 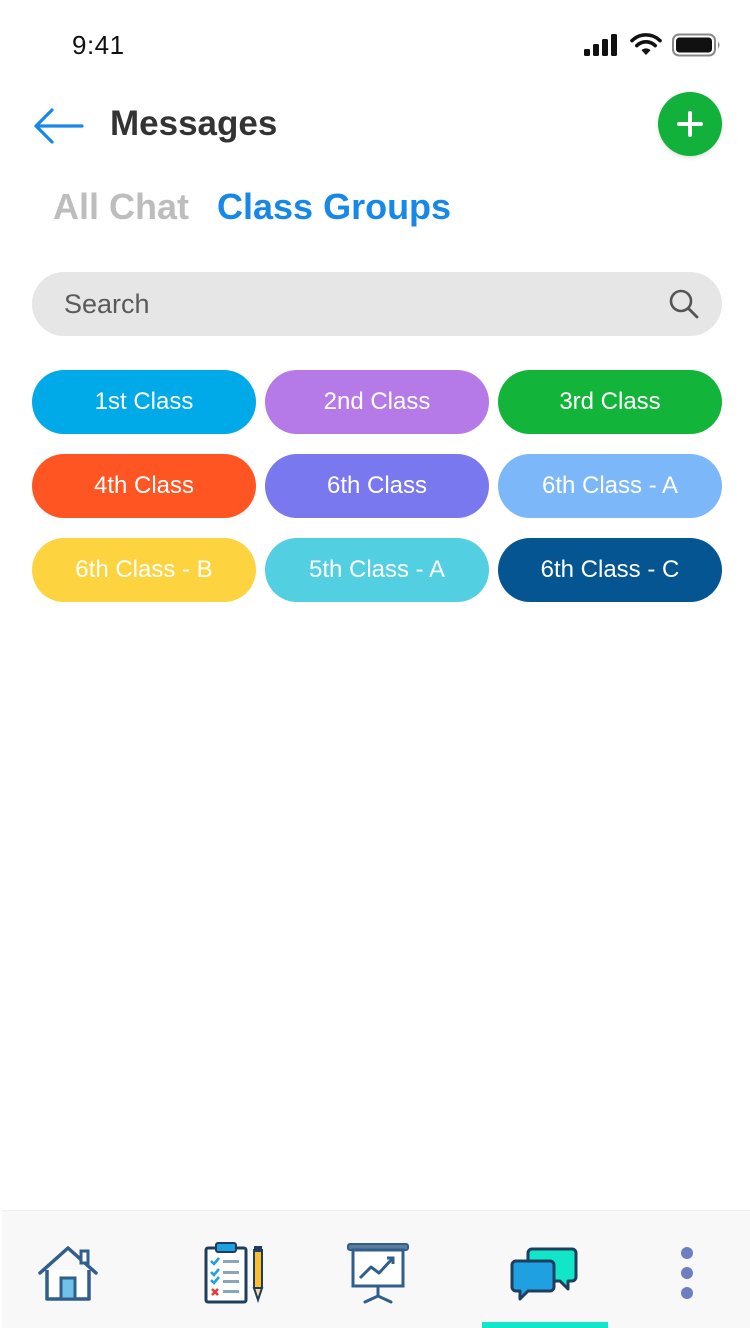 I want to click on arrow-left-icon, so click(x=59, y=126).